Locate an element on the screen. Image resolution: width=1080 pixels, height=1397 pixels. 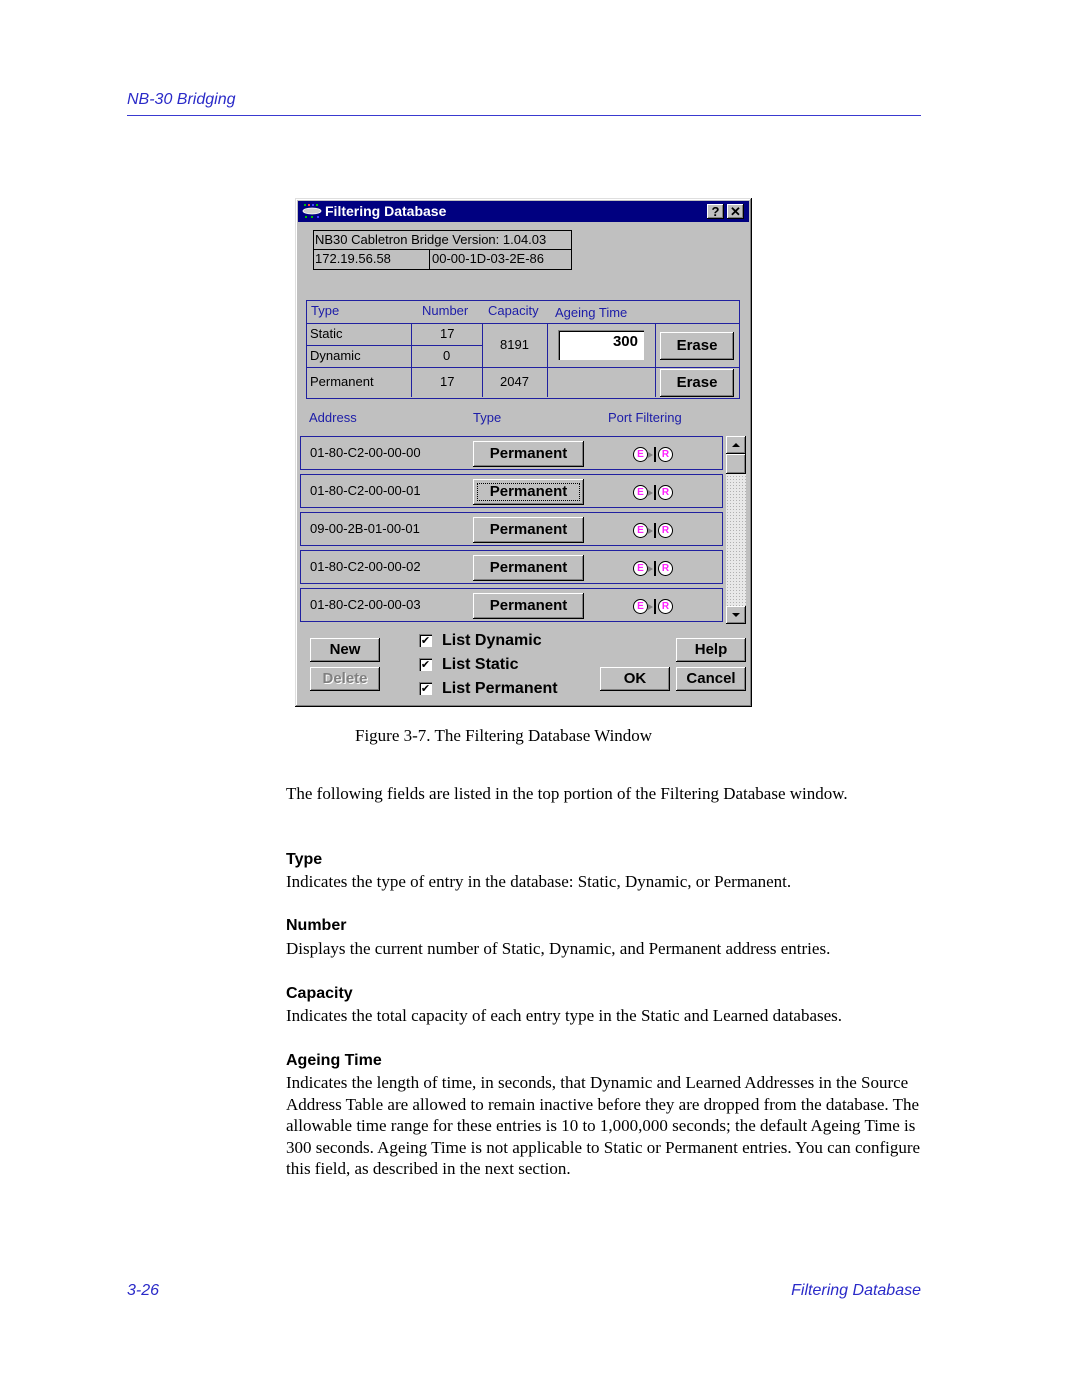
capacity-learned: 8191 is located at coordinates (514, 344).